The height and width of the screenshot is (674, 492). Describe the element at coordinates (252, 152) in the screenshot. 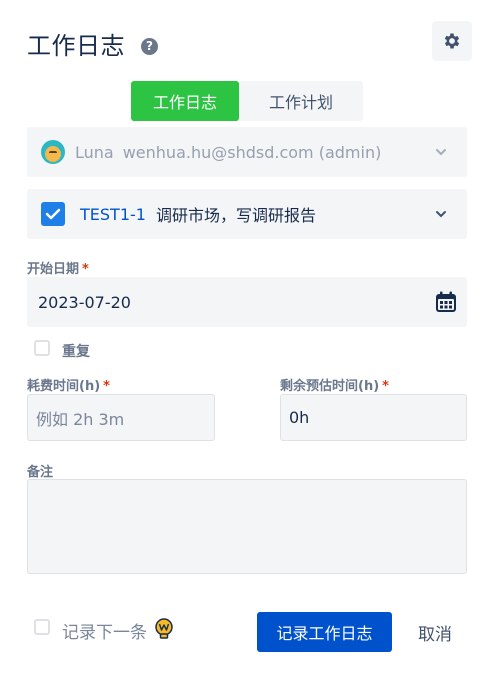

I see `user-email: wenhua.hu@shdsd.com (admin)` at that location.